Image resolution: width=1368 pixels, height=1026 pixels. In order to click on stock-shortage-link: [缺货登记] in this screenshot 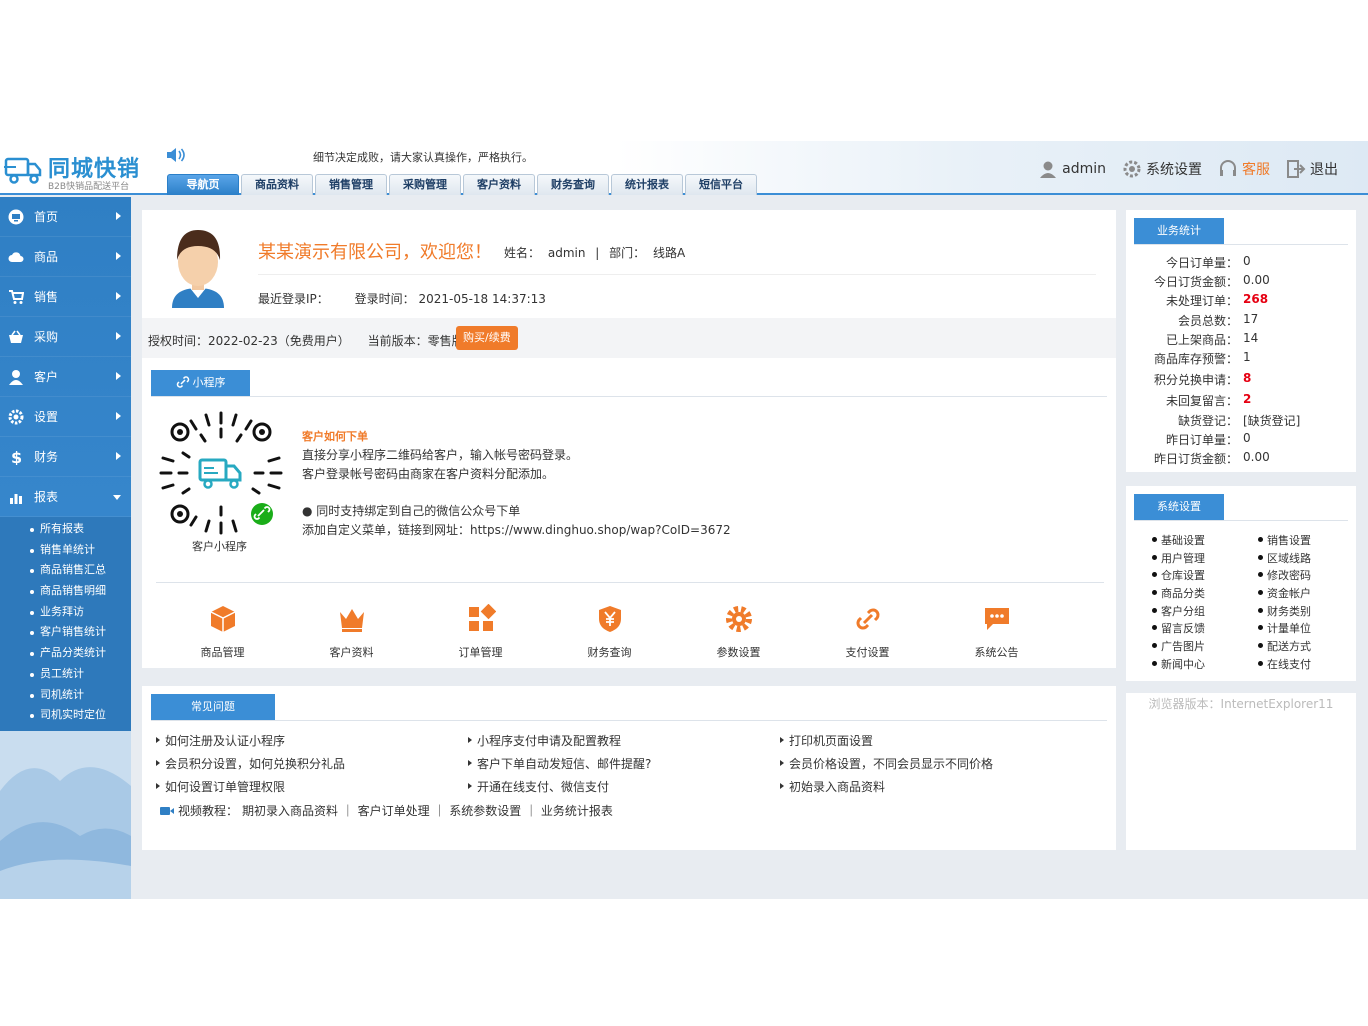, I will do `click(1271, 420)`.